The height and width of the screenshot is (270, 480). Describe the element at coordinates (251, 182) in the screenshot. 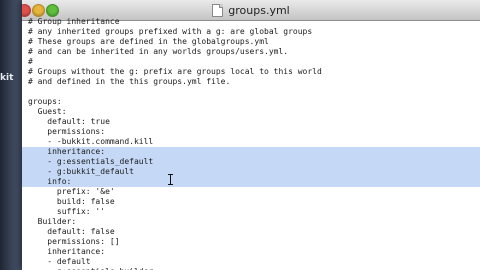

I see `code-line: info:` at that location.